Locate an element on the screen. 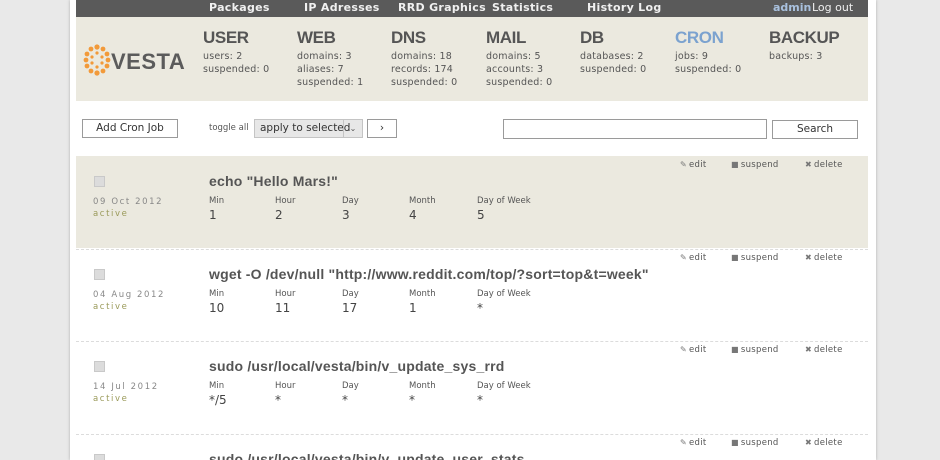 Image resolution: width=940 pixels, height=460 pixels. stat-line: suspended: 1 is located at coordinates (330, 82).